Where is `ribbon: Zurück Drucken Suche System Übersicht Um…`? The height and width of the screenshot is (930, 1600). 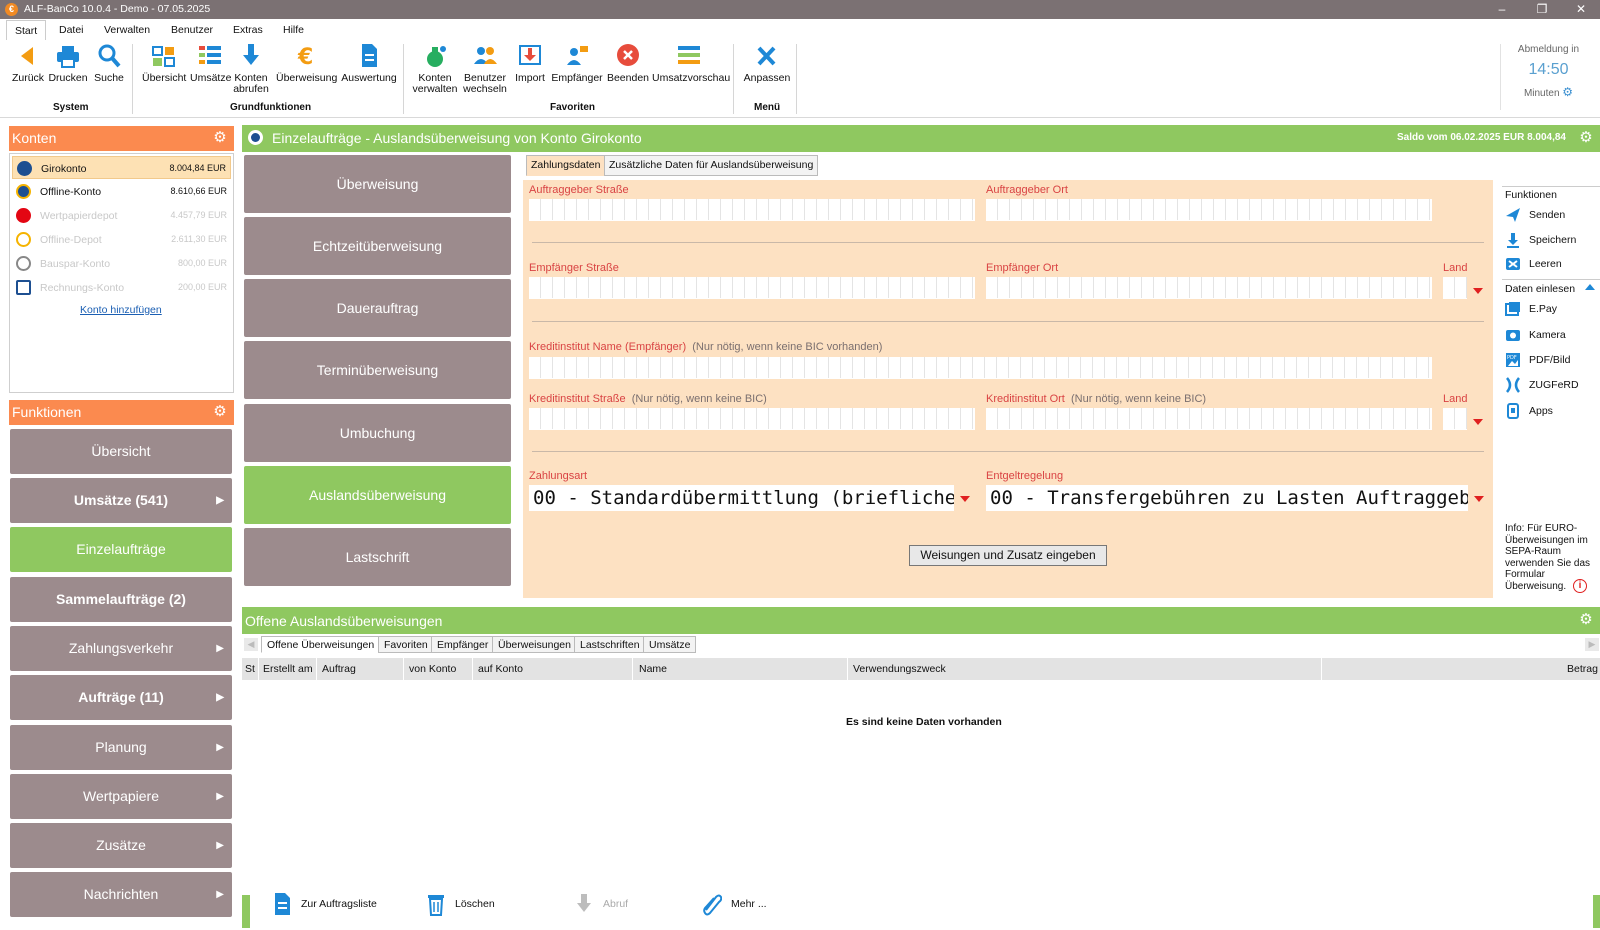 ribbon: Zurück Drucken Suche System Übersicht Um… is located at coordinates (800, 79).